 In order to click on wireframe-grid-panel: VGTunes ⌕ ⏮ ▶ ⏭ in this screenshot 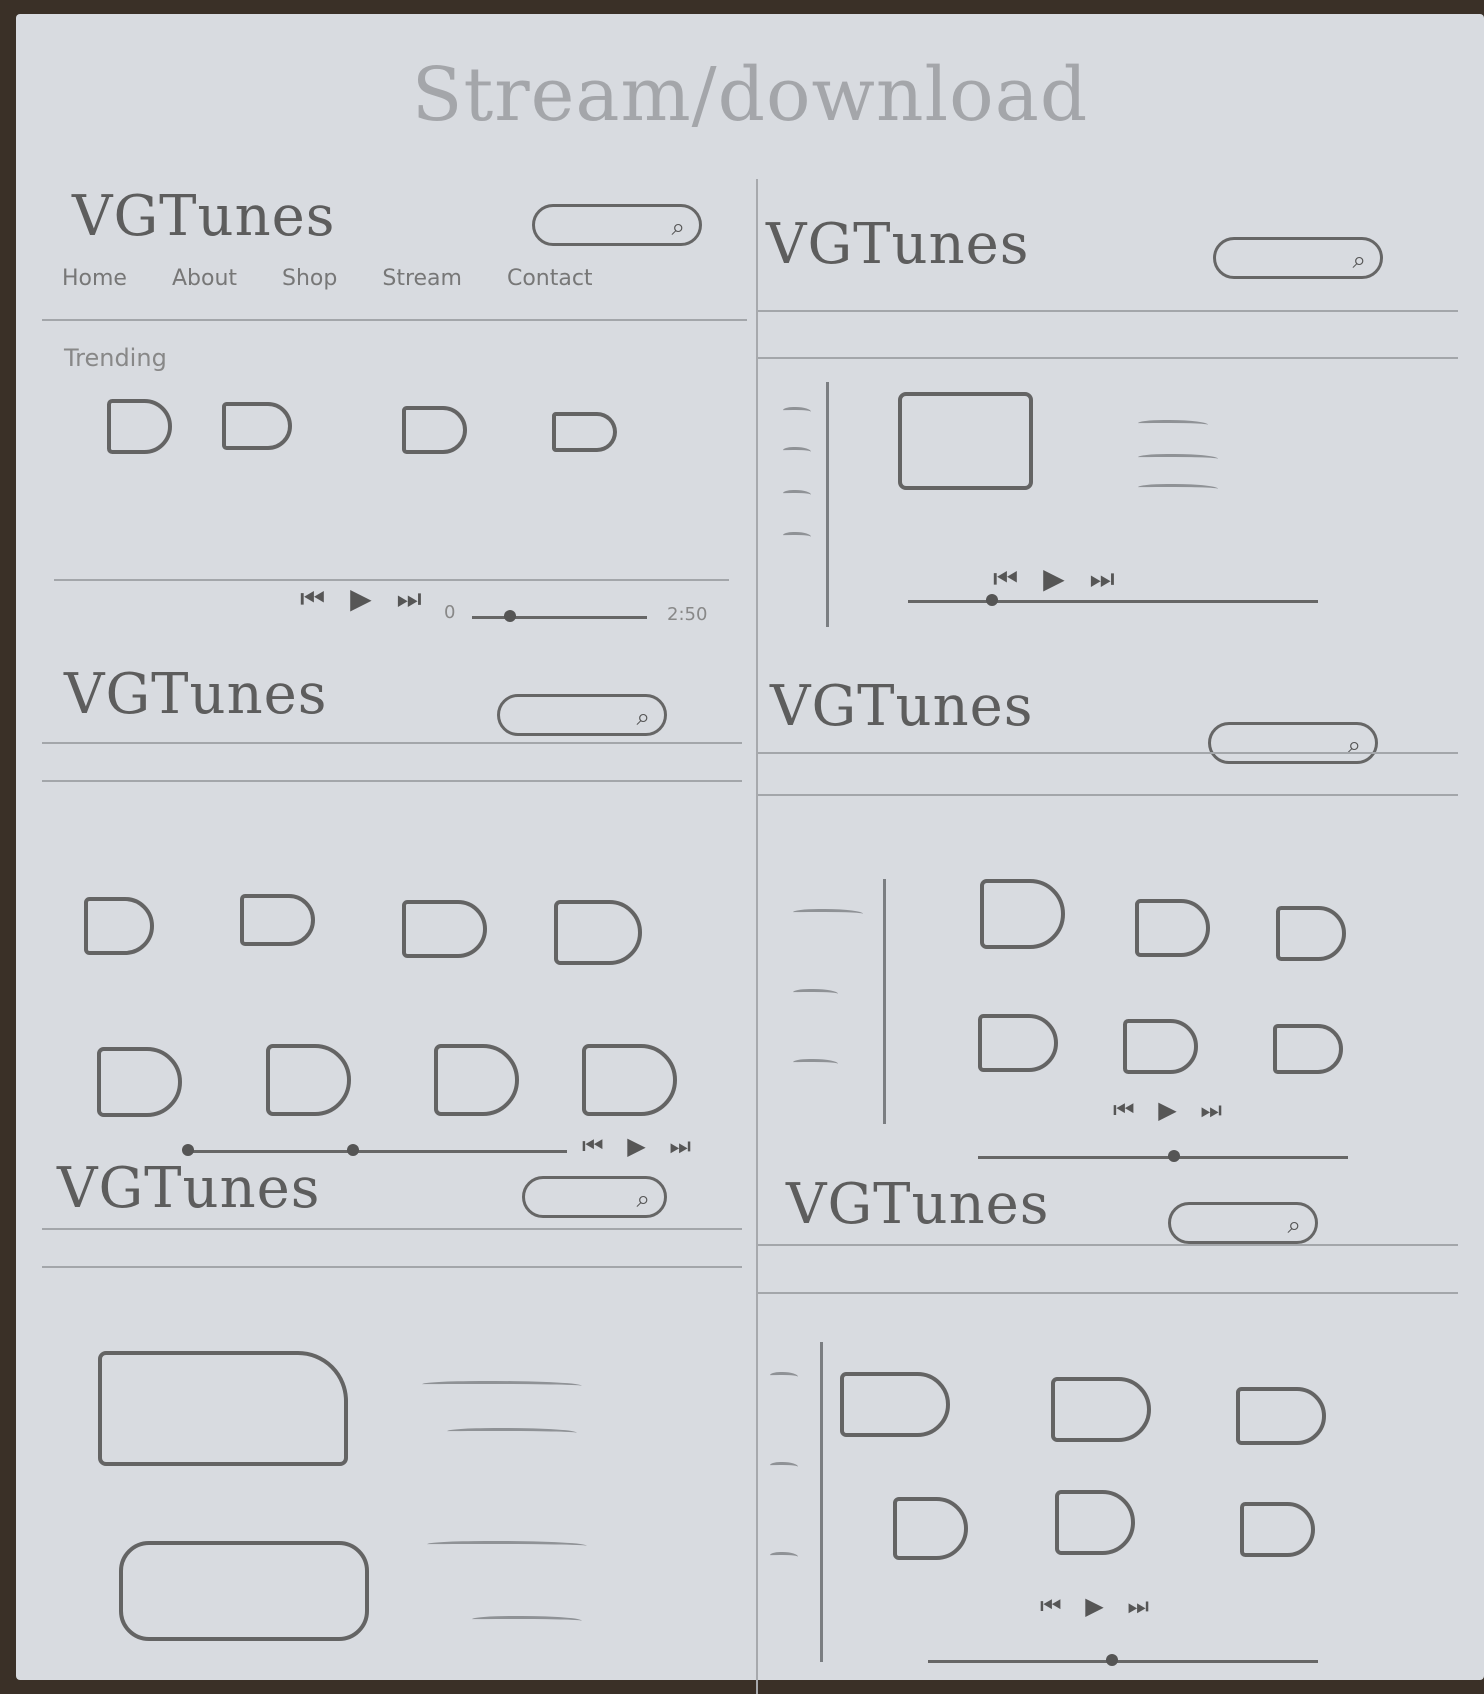, I will do `click(1108, 1427)`.